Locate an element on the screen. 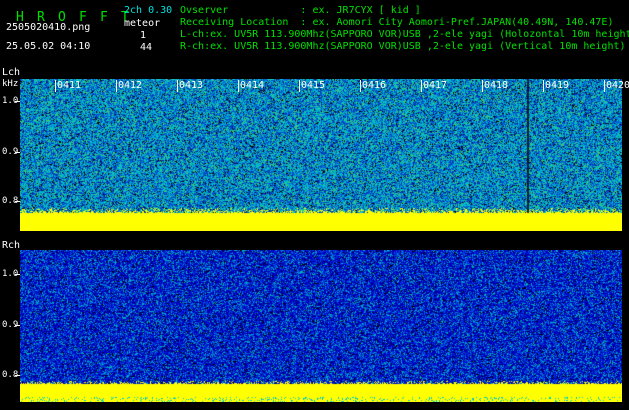  app-title: HROFFT is located at coordinates (73, 12).